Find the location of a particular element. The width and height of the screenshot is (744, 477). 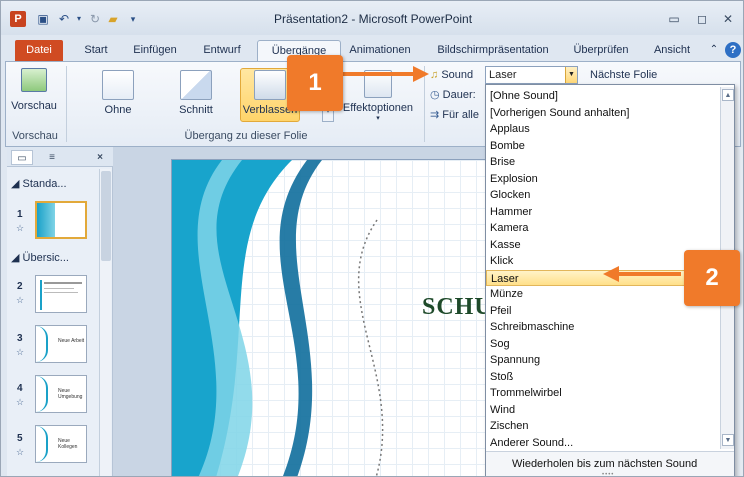

tab-design: Entwurf is located at coordinates (222, 50).